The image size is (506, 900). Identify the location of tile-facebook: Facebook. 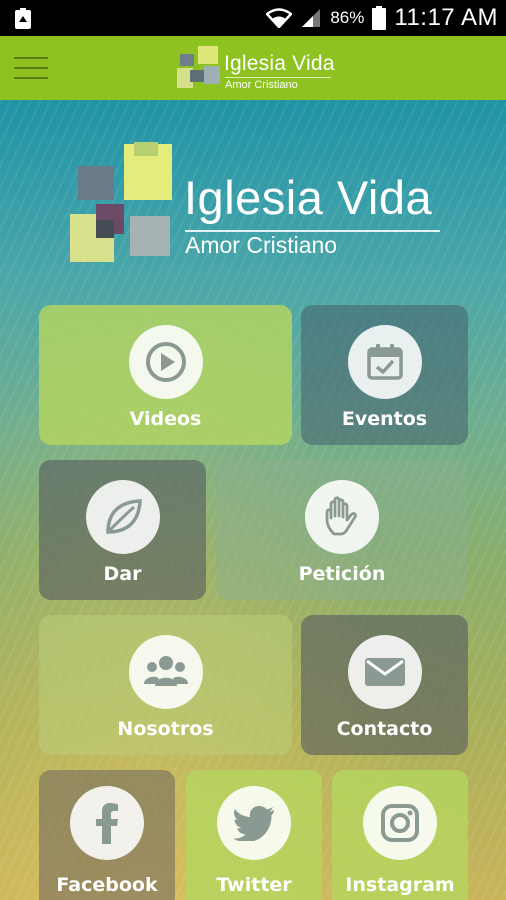
(107, 835).